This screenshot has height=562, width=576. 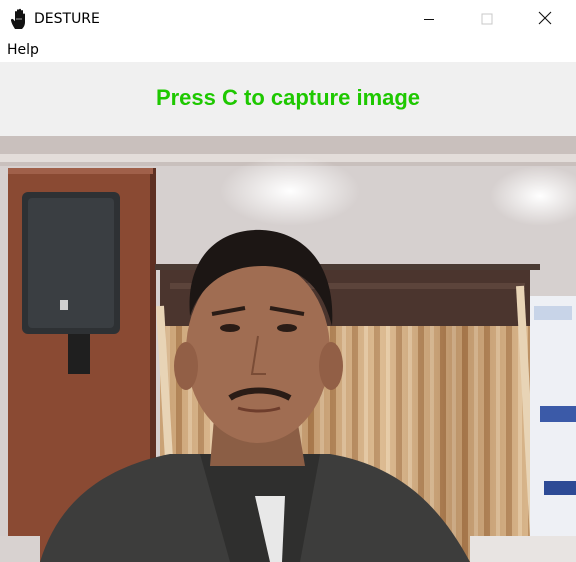 What do you see at coordinates (23, 50) in the screenshot?
I see `menu-help: Help` at bounding box center [23, 50].